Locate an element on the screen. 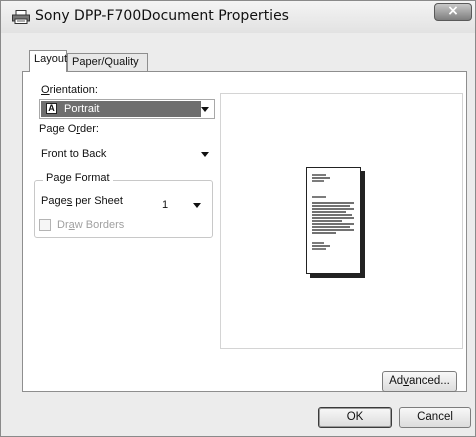  window-title: Sony DPP-F700Document Properties is located at coordinates (162, 16).